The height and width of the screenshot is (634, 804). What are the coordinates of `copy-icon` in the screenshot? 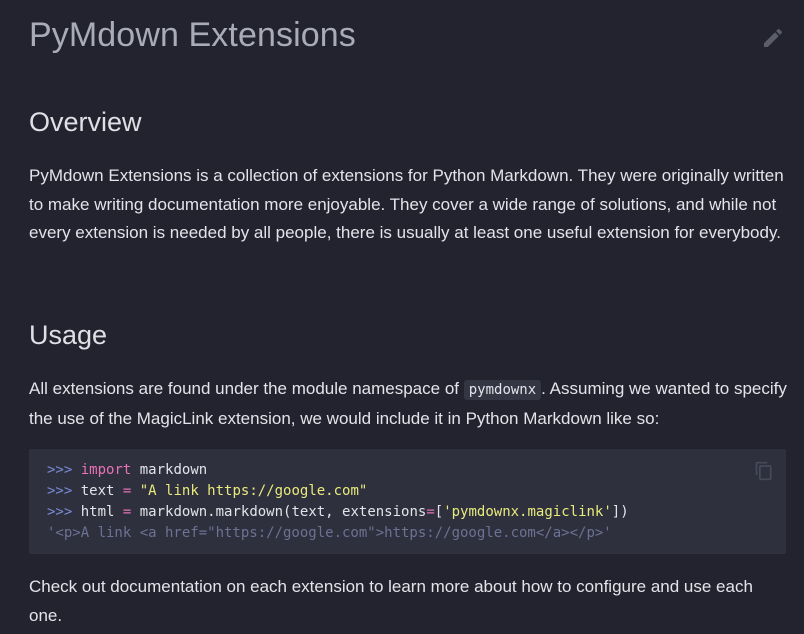 It's located at (763, 471).